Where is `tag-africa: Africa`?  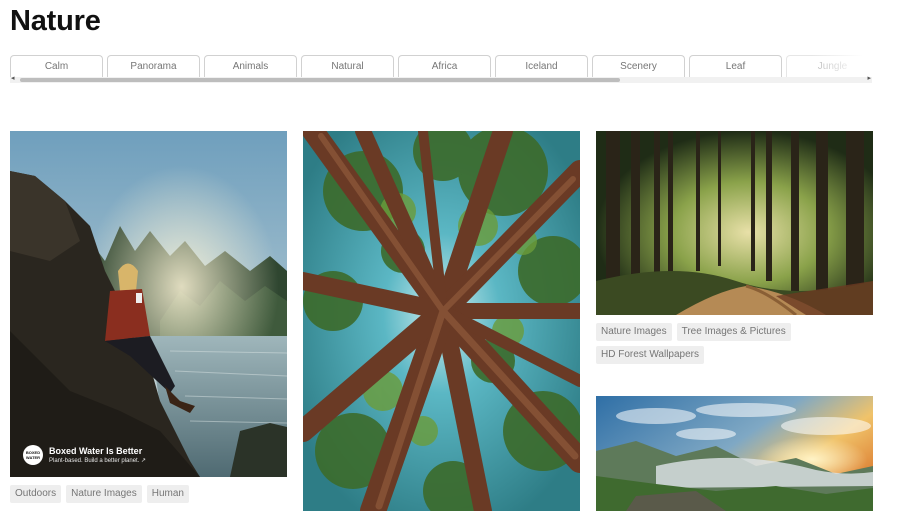
tag-africa: Africa is located at coordinates (444, 66).